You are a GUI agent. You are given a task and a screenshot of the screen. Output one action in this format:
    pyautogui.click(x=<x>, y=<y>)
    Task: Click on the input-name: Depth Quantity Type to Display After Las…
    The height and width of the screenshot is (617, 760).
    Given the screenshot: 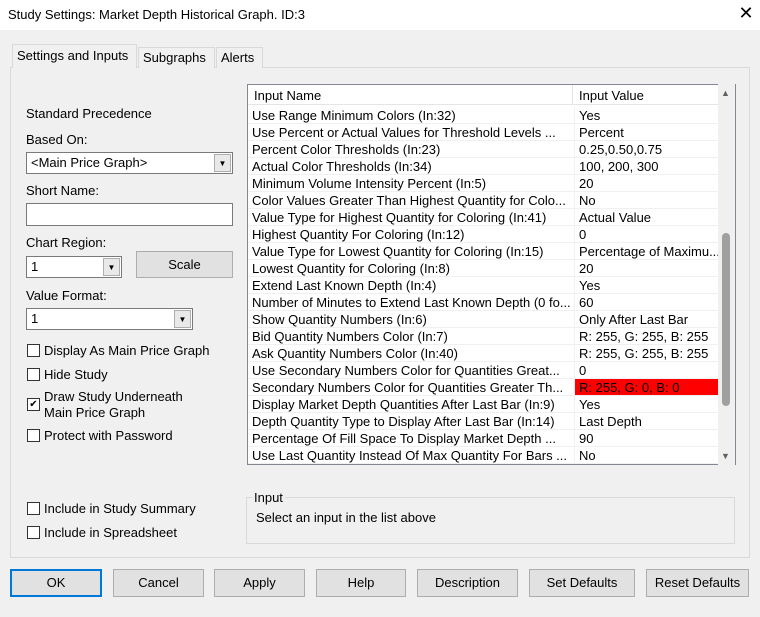 What is the action you would take?
    pyautogui.click(x=403, y=421)
    